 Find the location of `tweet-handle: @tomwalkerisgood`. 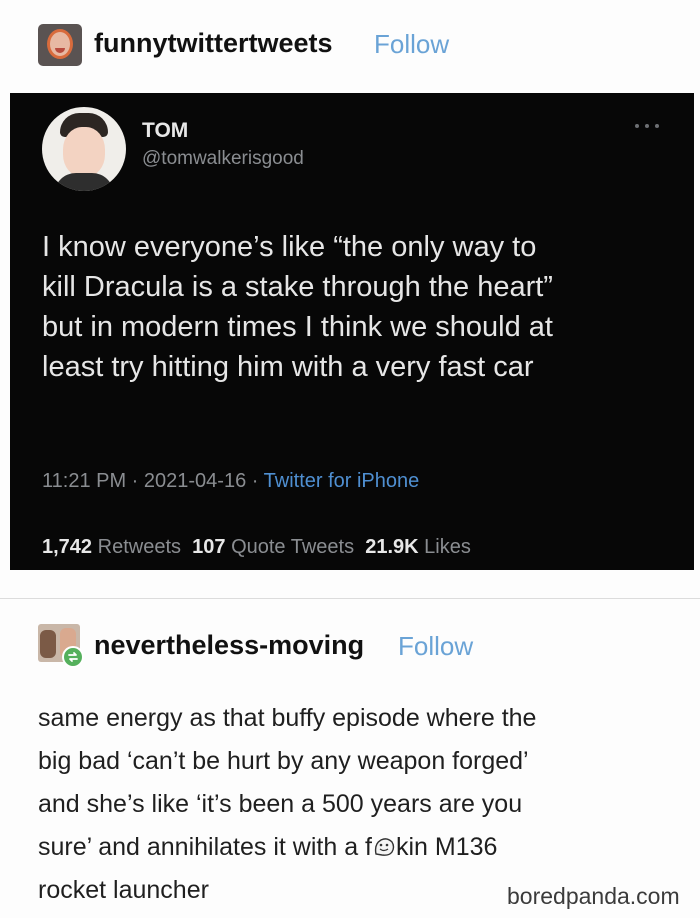

tweet-handle: @tomwalkerisgood is located at coordinates (223, 158).